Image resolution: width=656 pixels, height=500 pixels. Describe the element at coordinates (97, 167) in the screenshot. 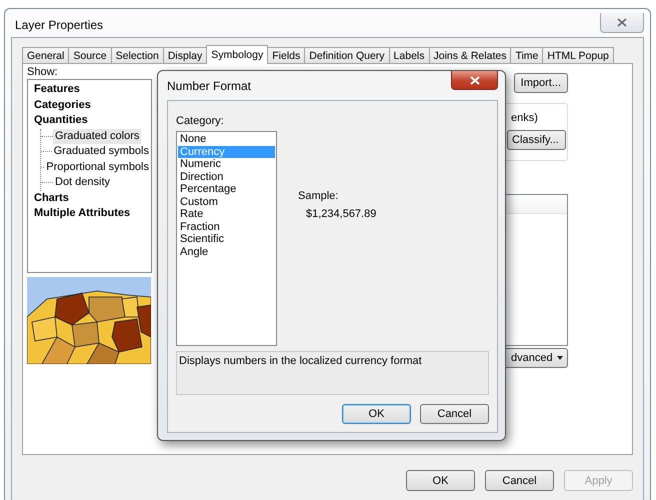

I see `tree-item: Proportional symbols` at that location.